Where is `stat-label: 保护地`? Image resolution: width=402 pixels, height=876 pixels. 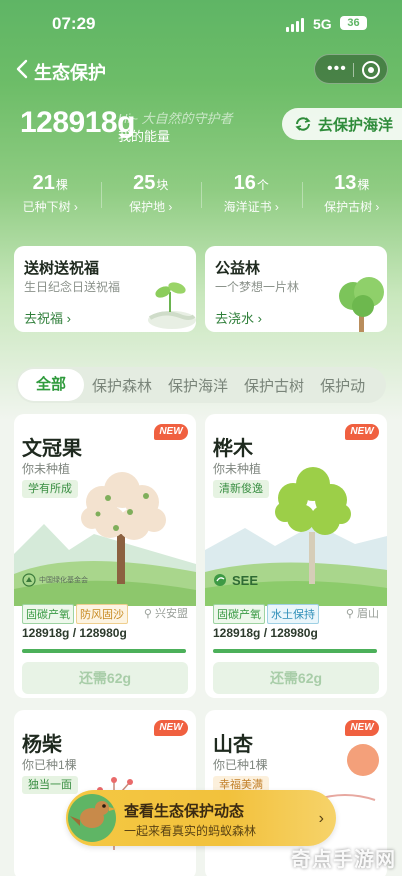
stat-label: 保护地 is located at coordinates (147, 207).